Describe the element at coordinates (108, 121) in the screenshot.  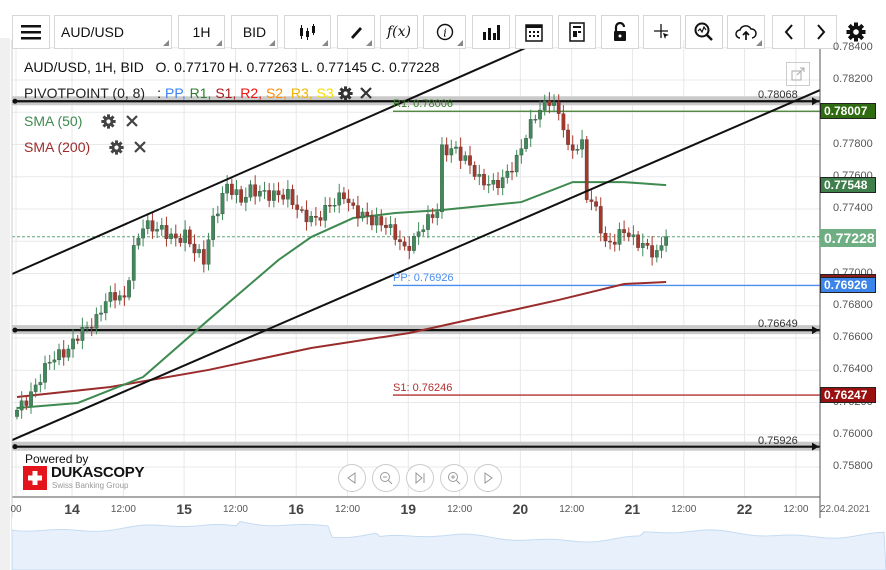
I see `sma50-settings-gear-icon` at that location.